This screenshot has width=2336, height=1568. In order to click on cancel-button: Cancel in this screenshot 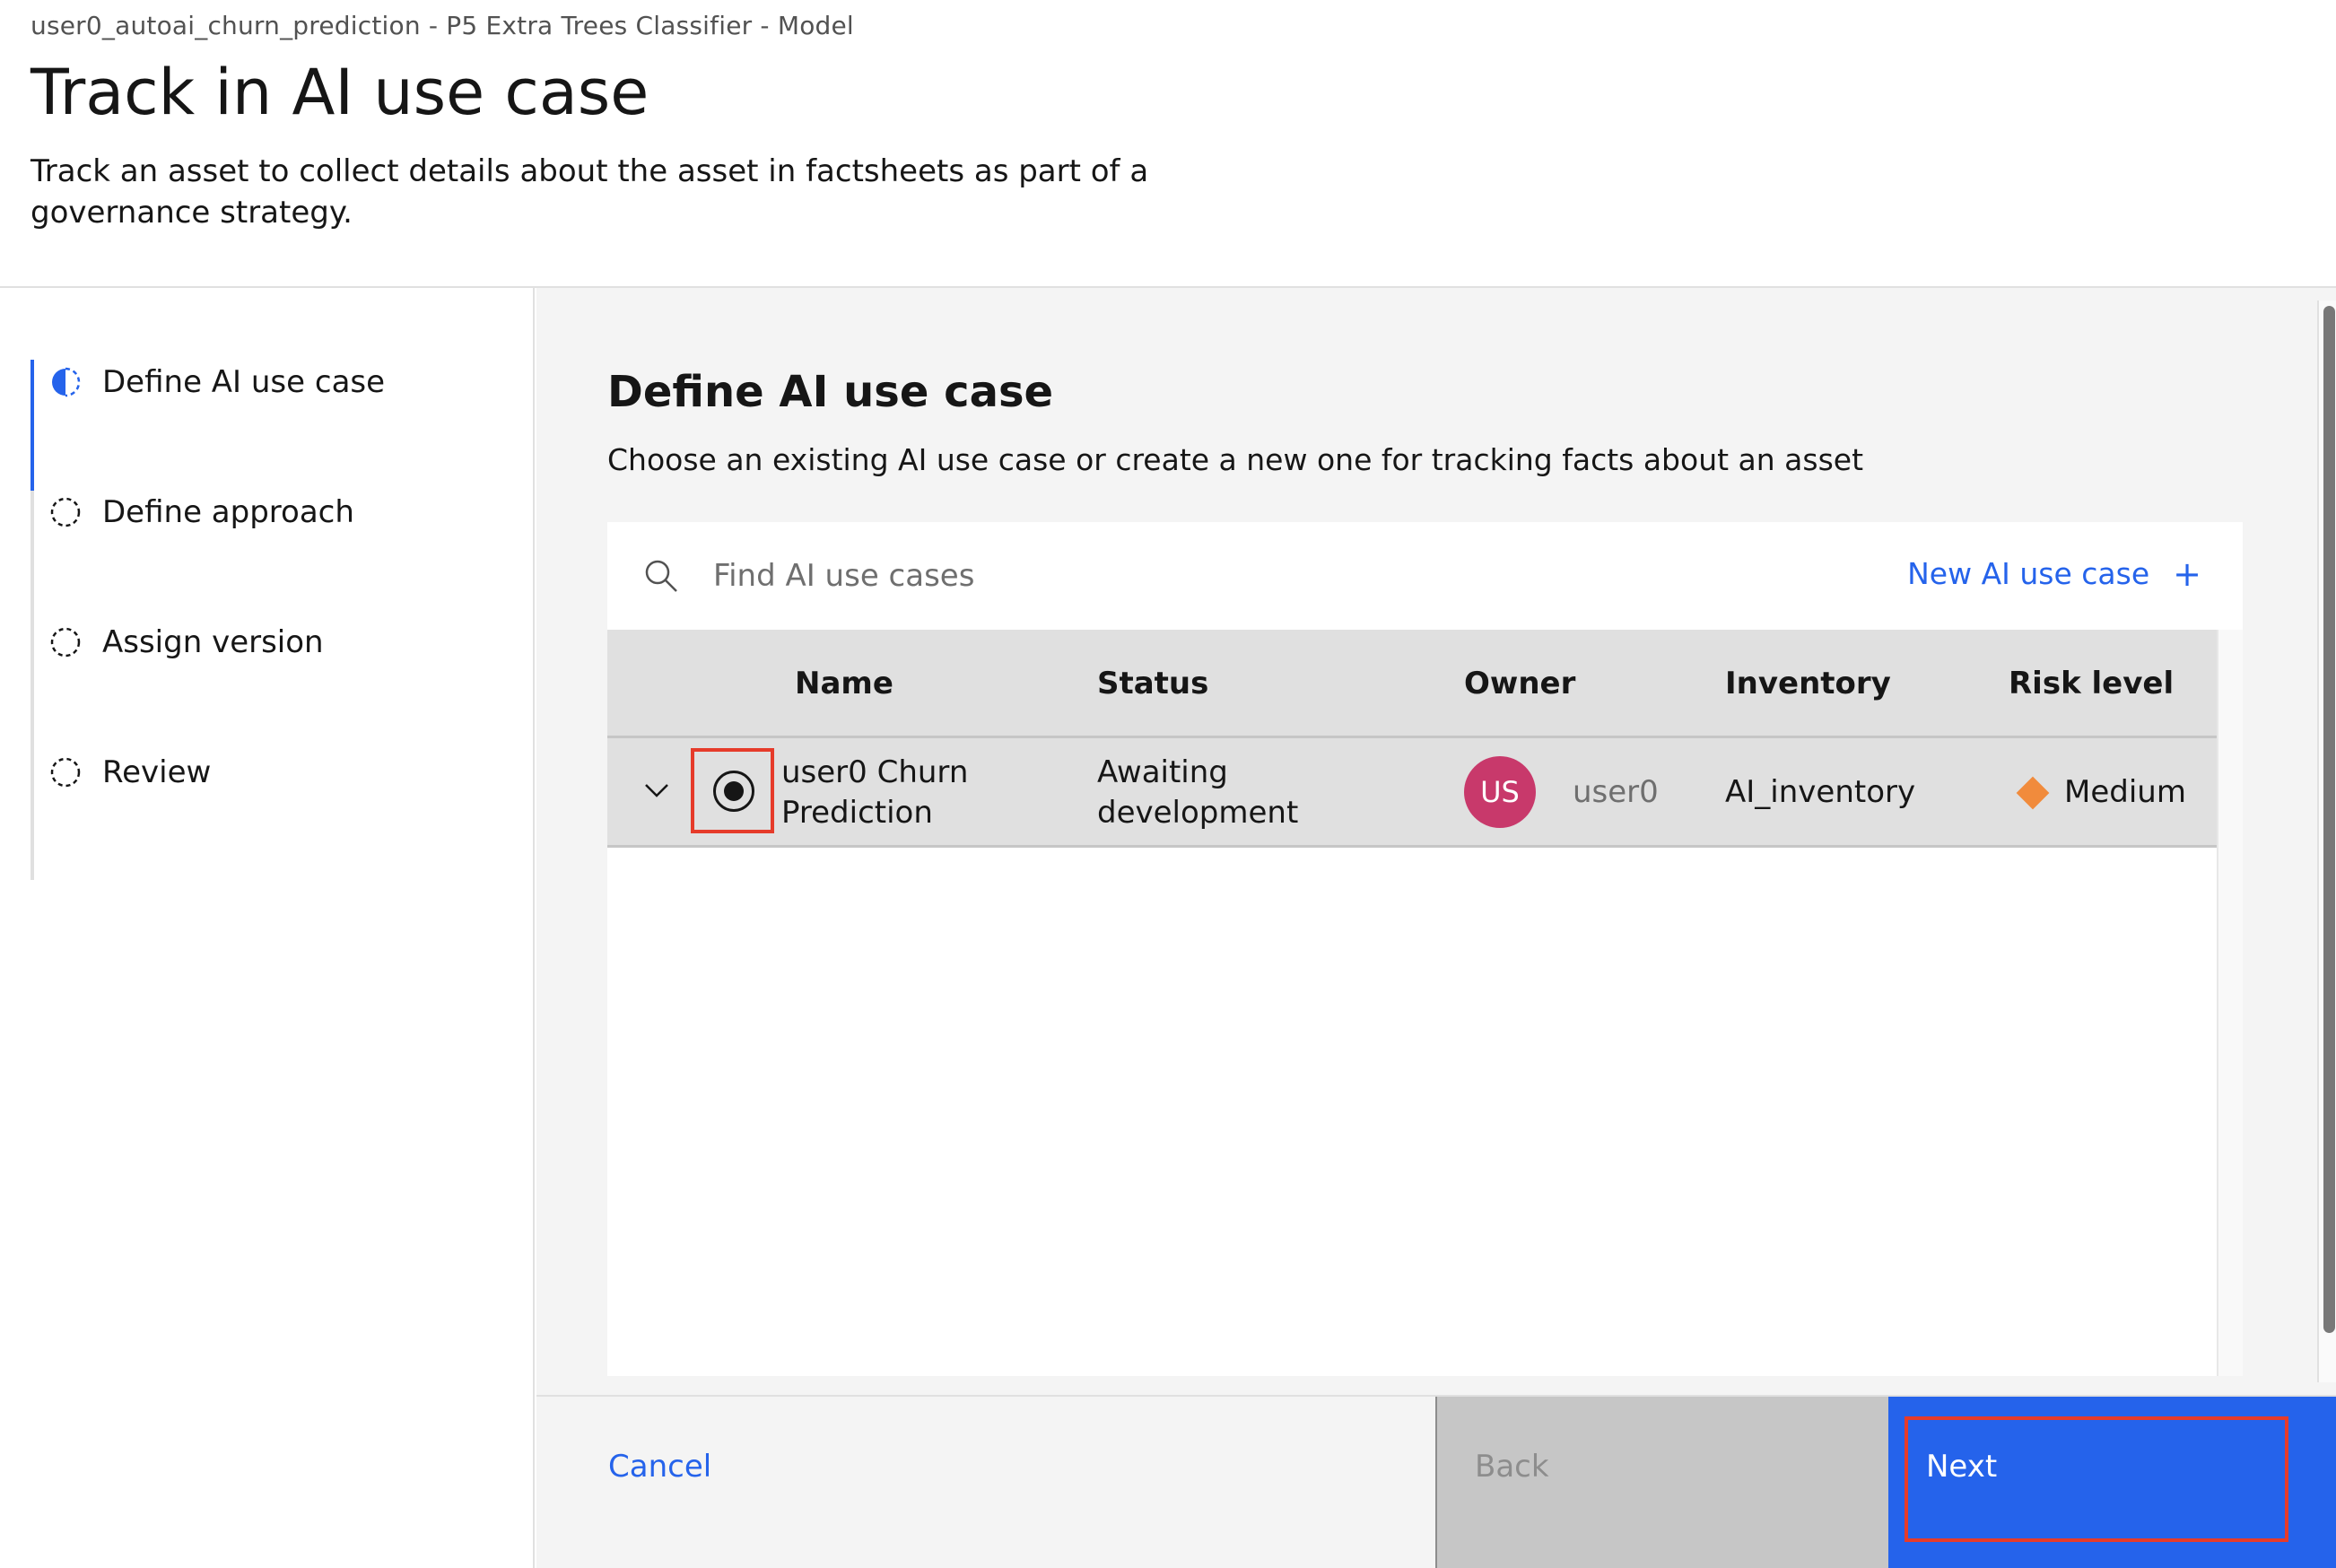, I will do `click(985, 1483)`.